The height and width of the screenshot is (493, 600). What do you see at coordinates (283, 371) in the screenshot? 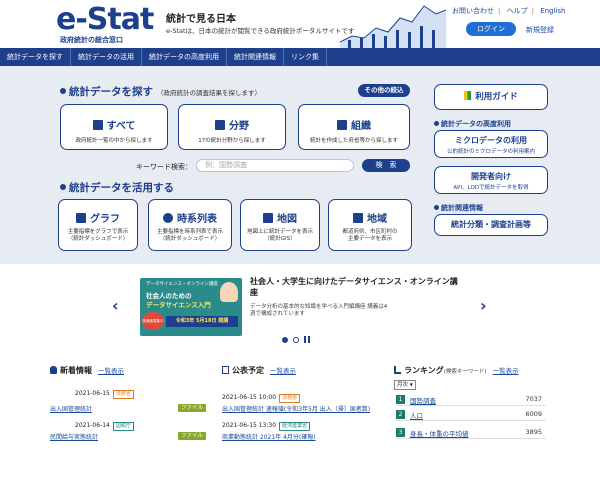
I see `schedule-list-link: 一覧表示` at bounding box center [283, 371].